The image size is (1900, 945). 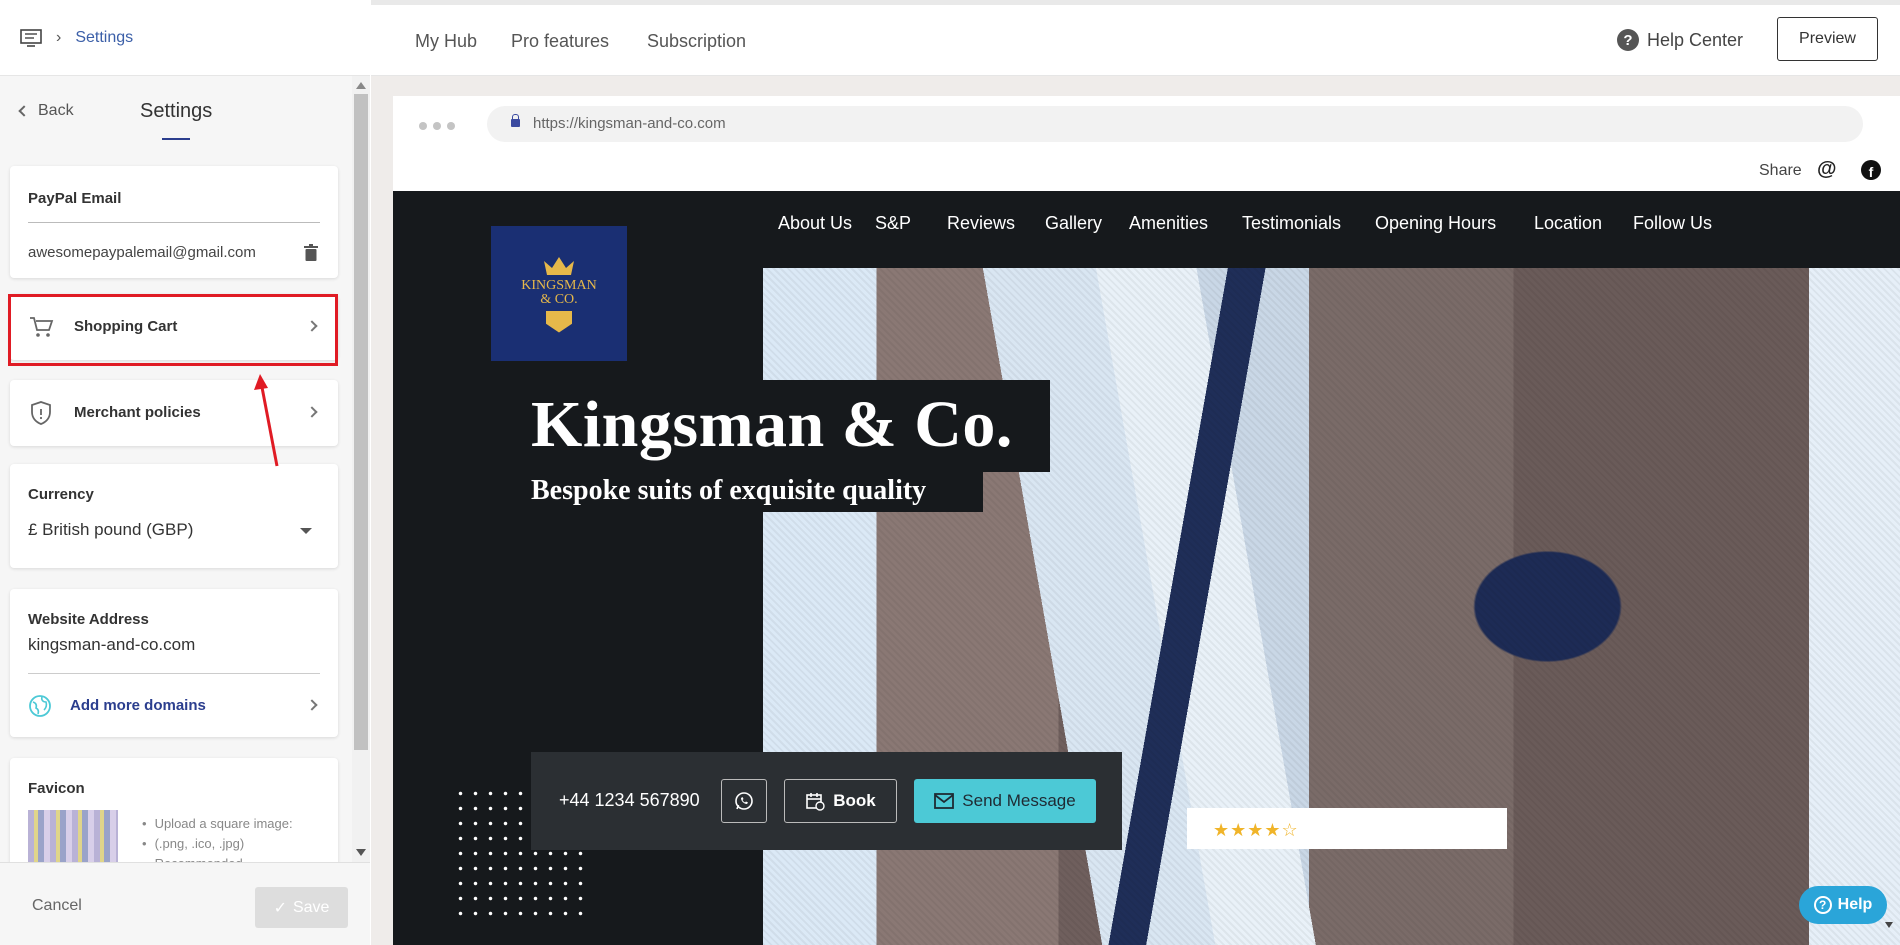 What do you see at coordinates (361, 85) in the screenshot?
I see `scroll-up-icon` at bounding box center [361, 85].